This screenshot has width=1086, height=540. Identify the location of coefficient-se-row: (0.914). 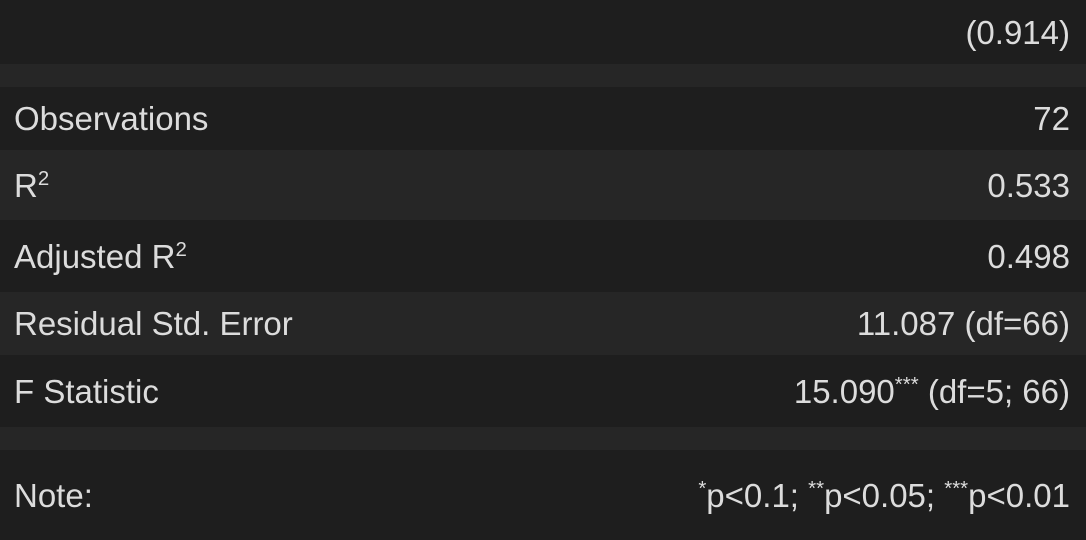
(543, 32).